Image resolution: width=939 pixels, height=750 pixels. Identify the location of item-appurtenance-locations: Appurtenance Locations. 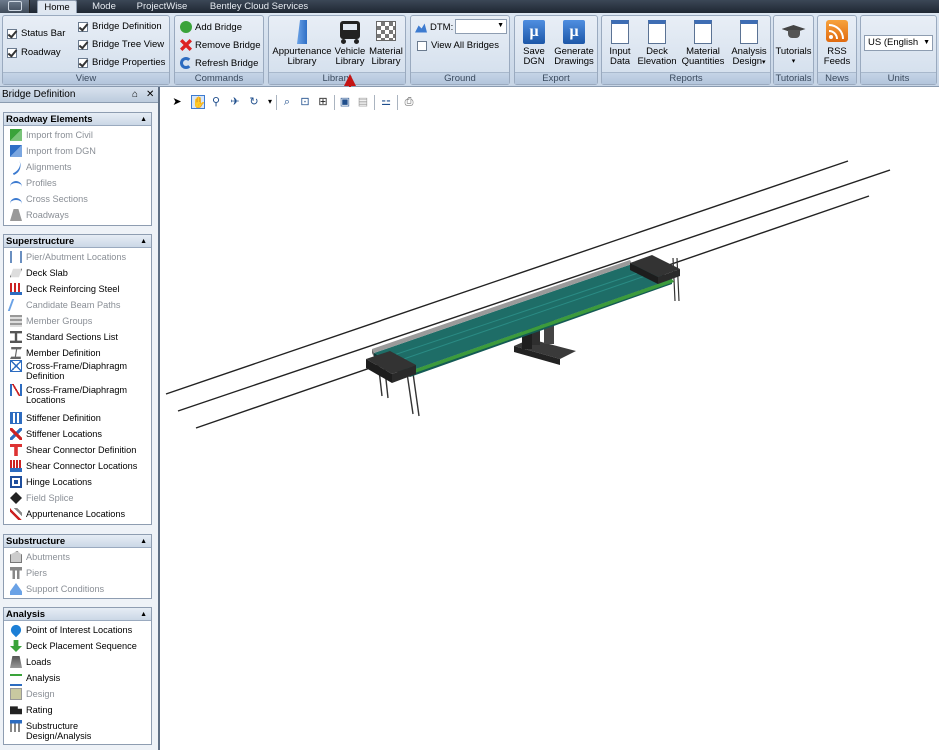
(67, 514).